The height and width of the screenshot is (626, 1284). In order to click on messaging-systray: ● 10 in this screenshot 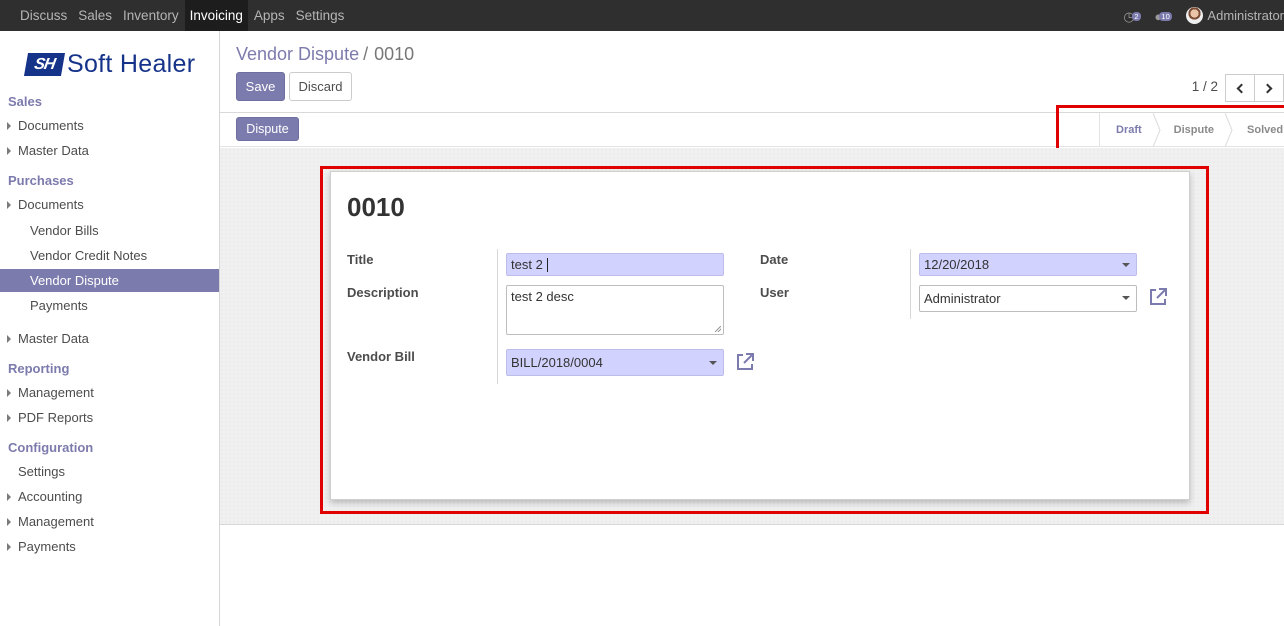, I will do `click(1163, 16)`.